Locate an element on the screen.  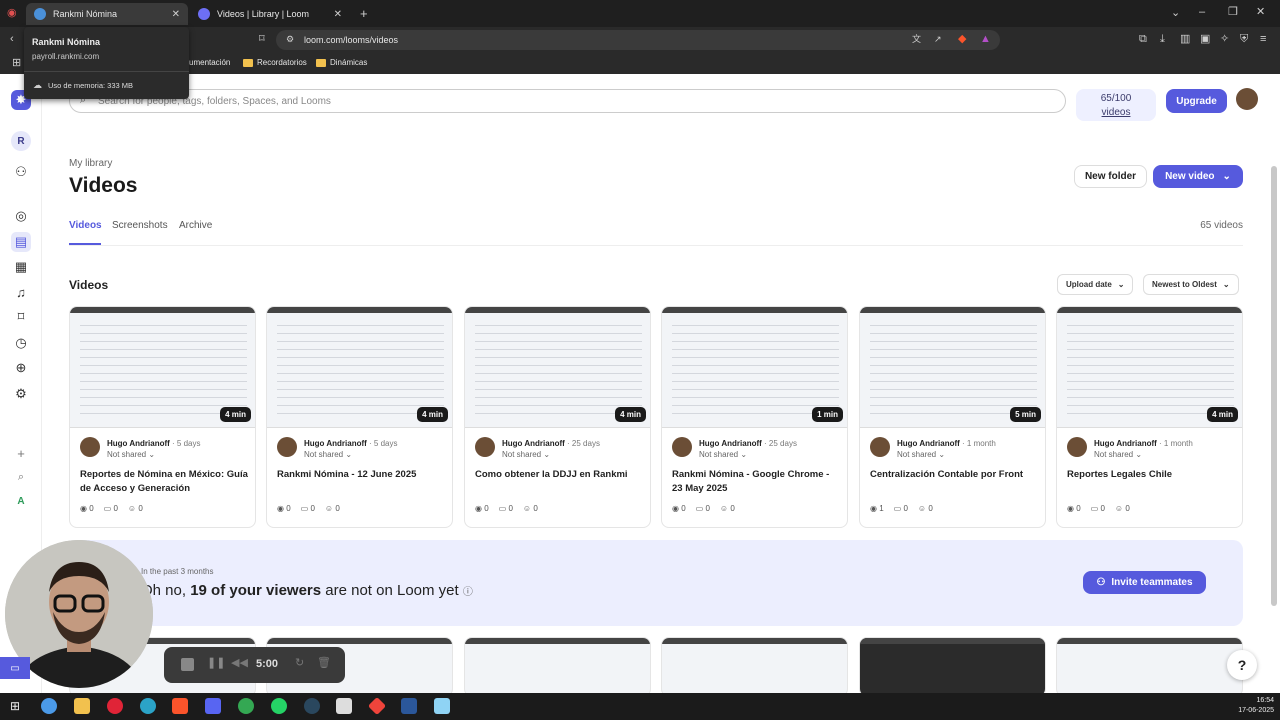
discord-icon is located at coordinates (213, 706).